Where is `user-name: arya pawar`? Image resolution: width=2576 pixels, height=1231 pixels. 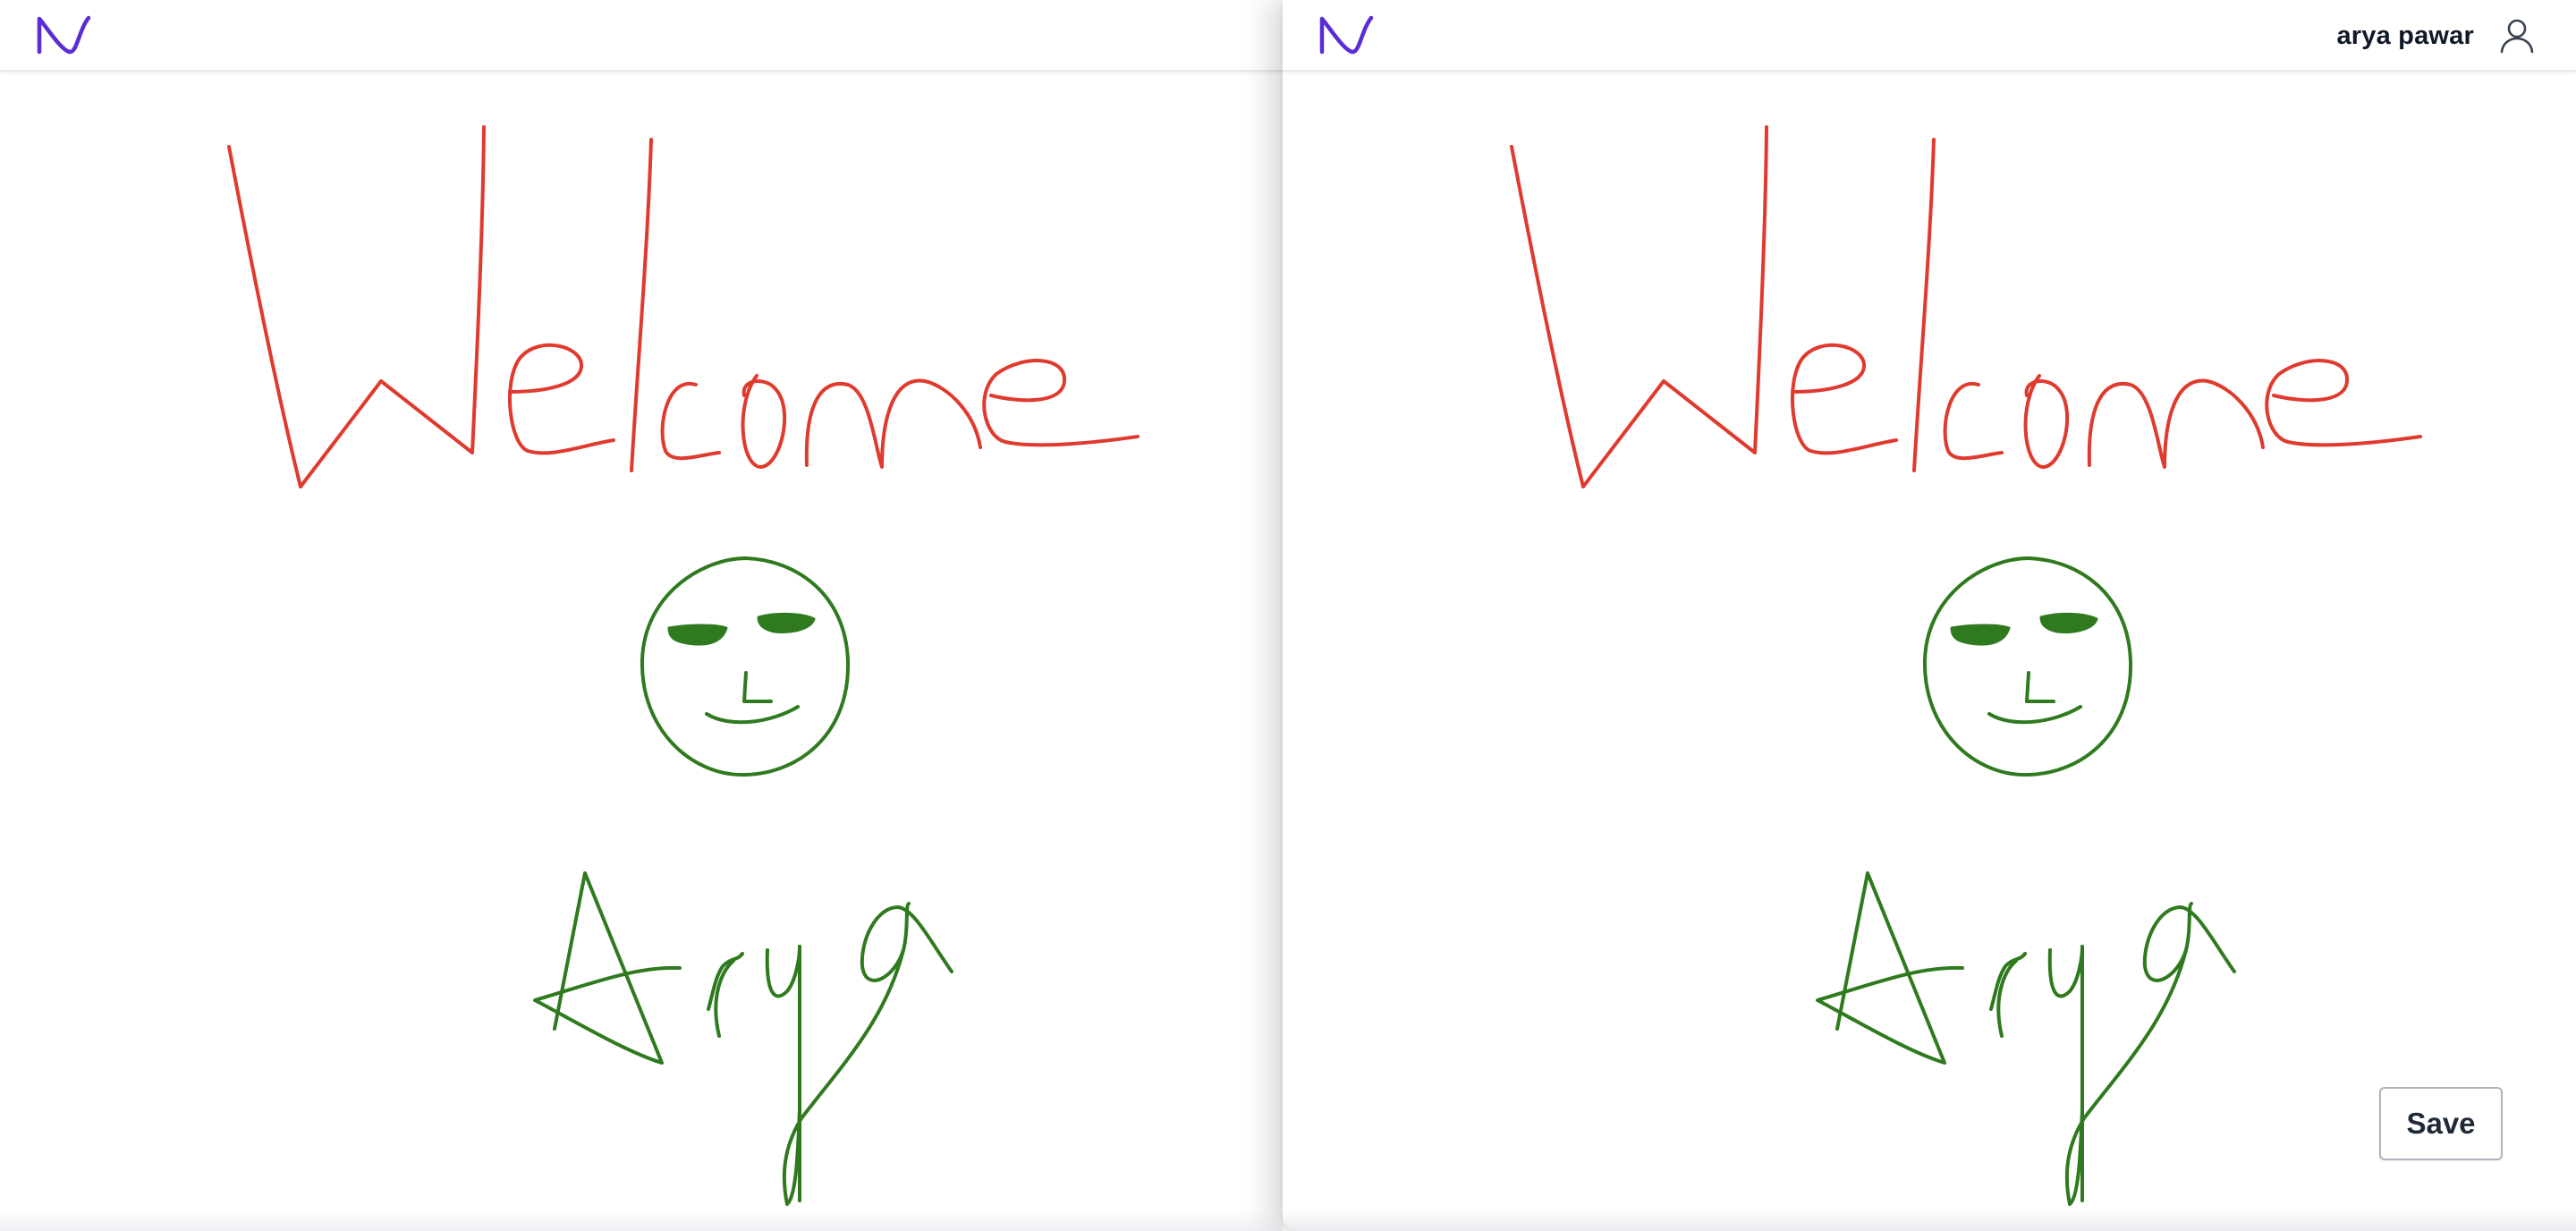 user-name: arya pawar is located at coordinates (2405, 35).